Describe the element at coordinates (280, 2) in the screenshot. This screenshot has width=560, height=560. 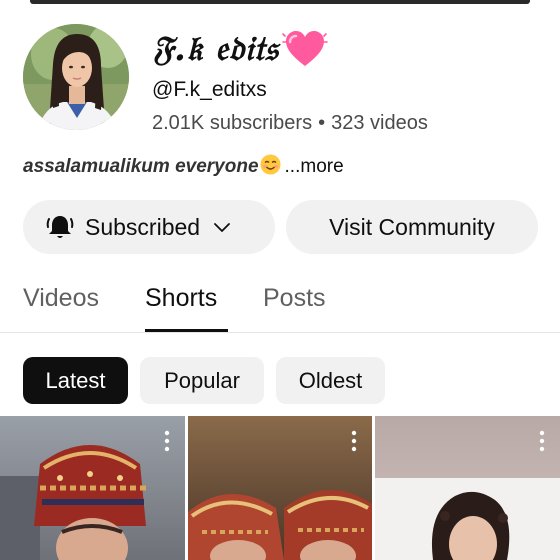
I see `channel-banner` at that location.